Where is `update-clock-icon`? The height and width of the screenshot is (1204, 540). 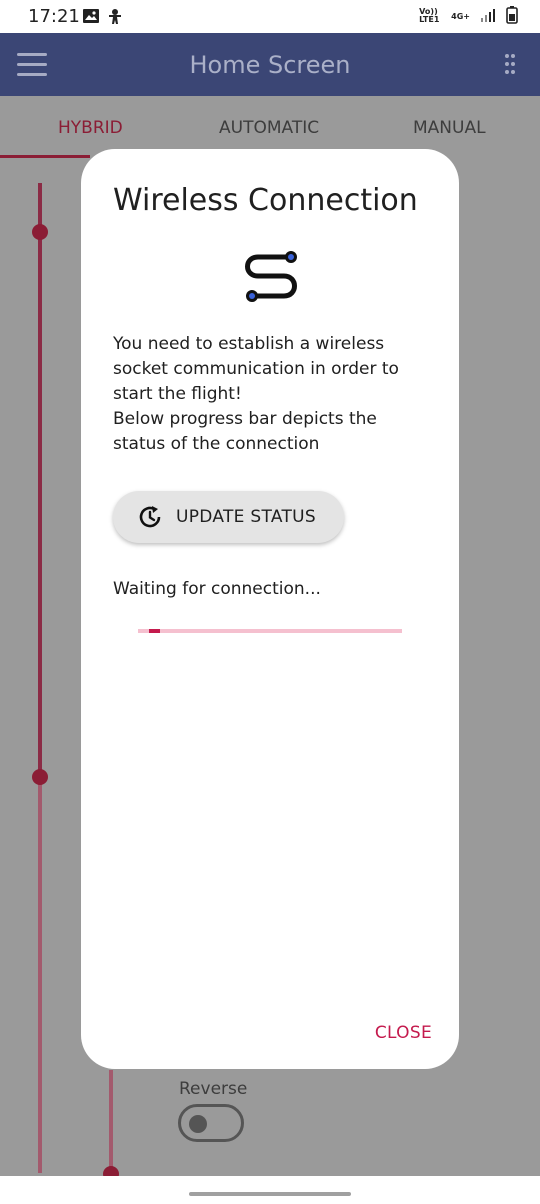
update-clock-icon is located at coordinates (150, 517).